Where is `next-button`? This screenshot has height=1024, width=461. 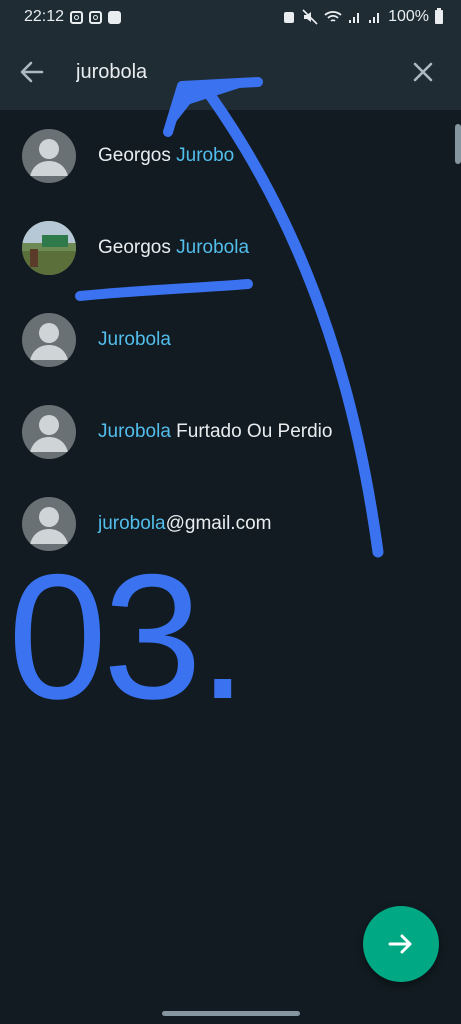
next-button is located at coordinates (401, 944).